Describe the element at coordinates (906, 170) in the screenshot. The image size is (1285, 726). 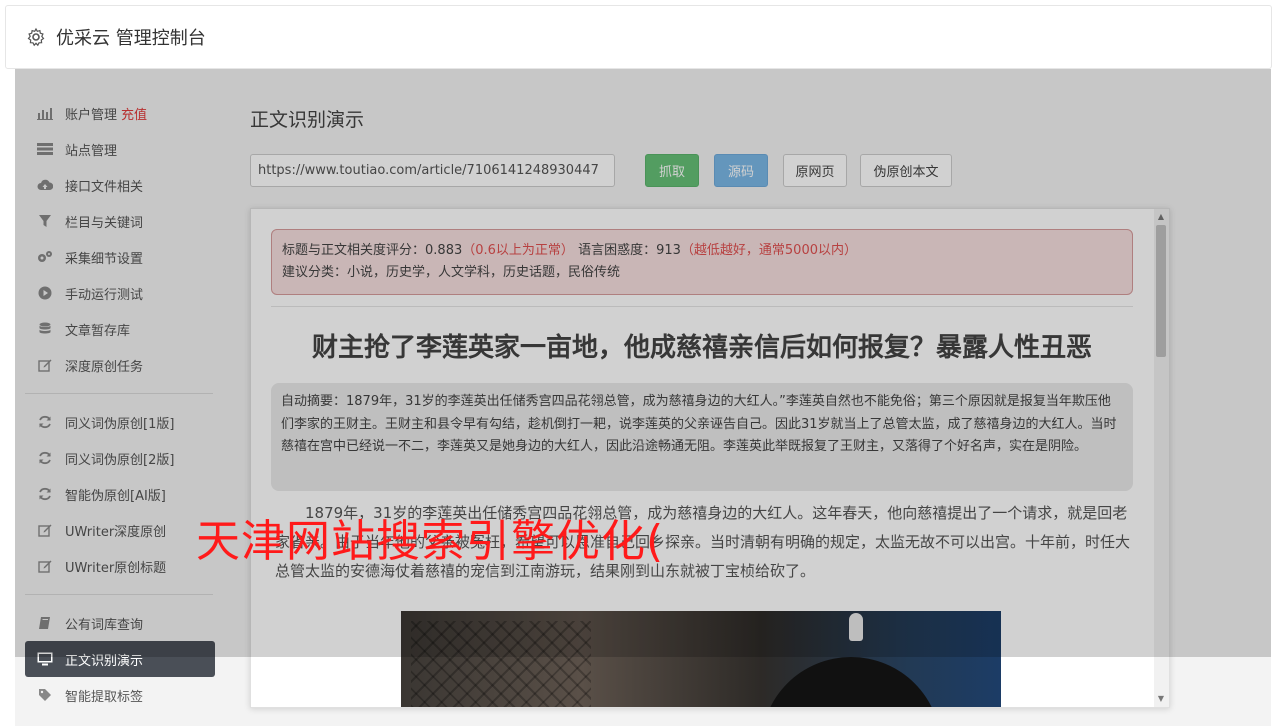
I see `rewrite-article-button: 伪原创本文` at that location.